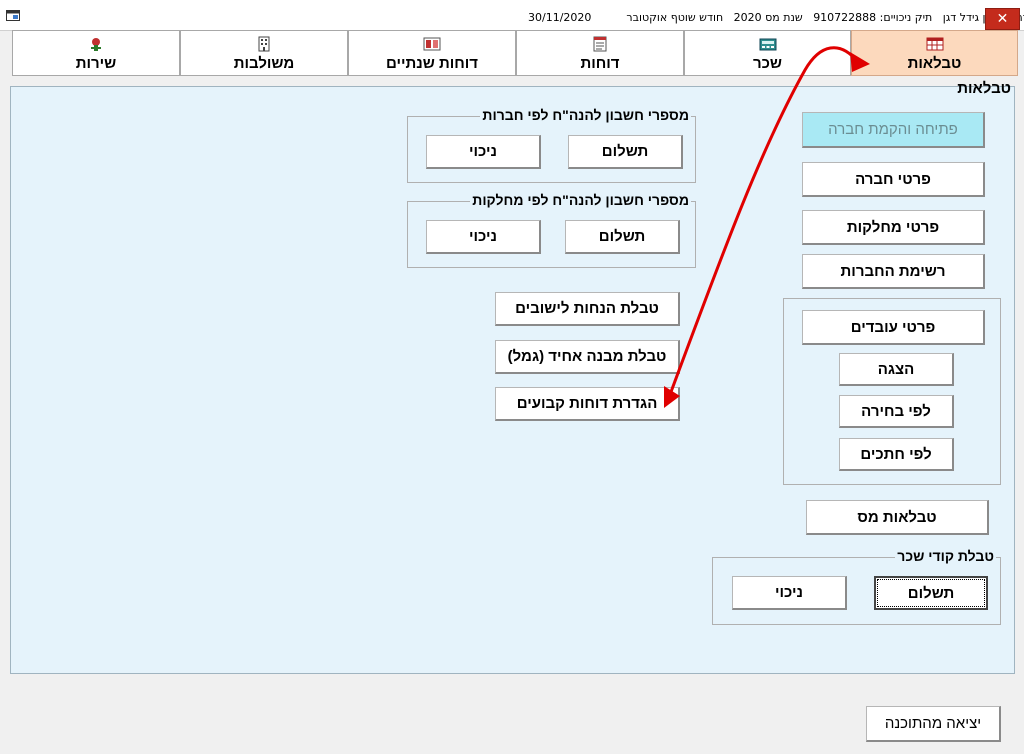 The image size is (1024, 754). Describe the element at coordinates (896, 369) in the screenshot. I see `display-button: הצגה` at that location.